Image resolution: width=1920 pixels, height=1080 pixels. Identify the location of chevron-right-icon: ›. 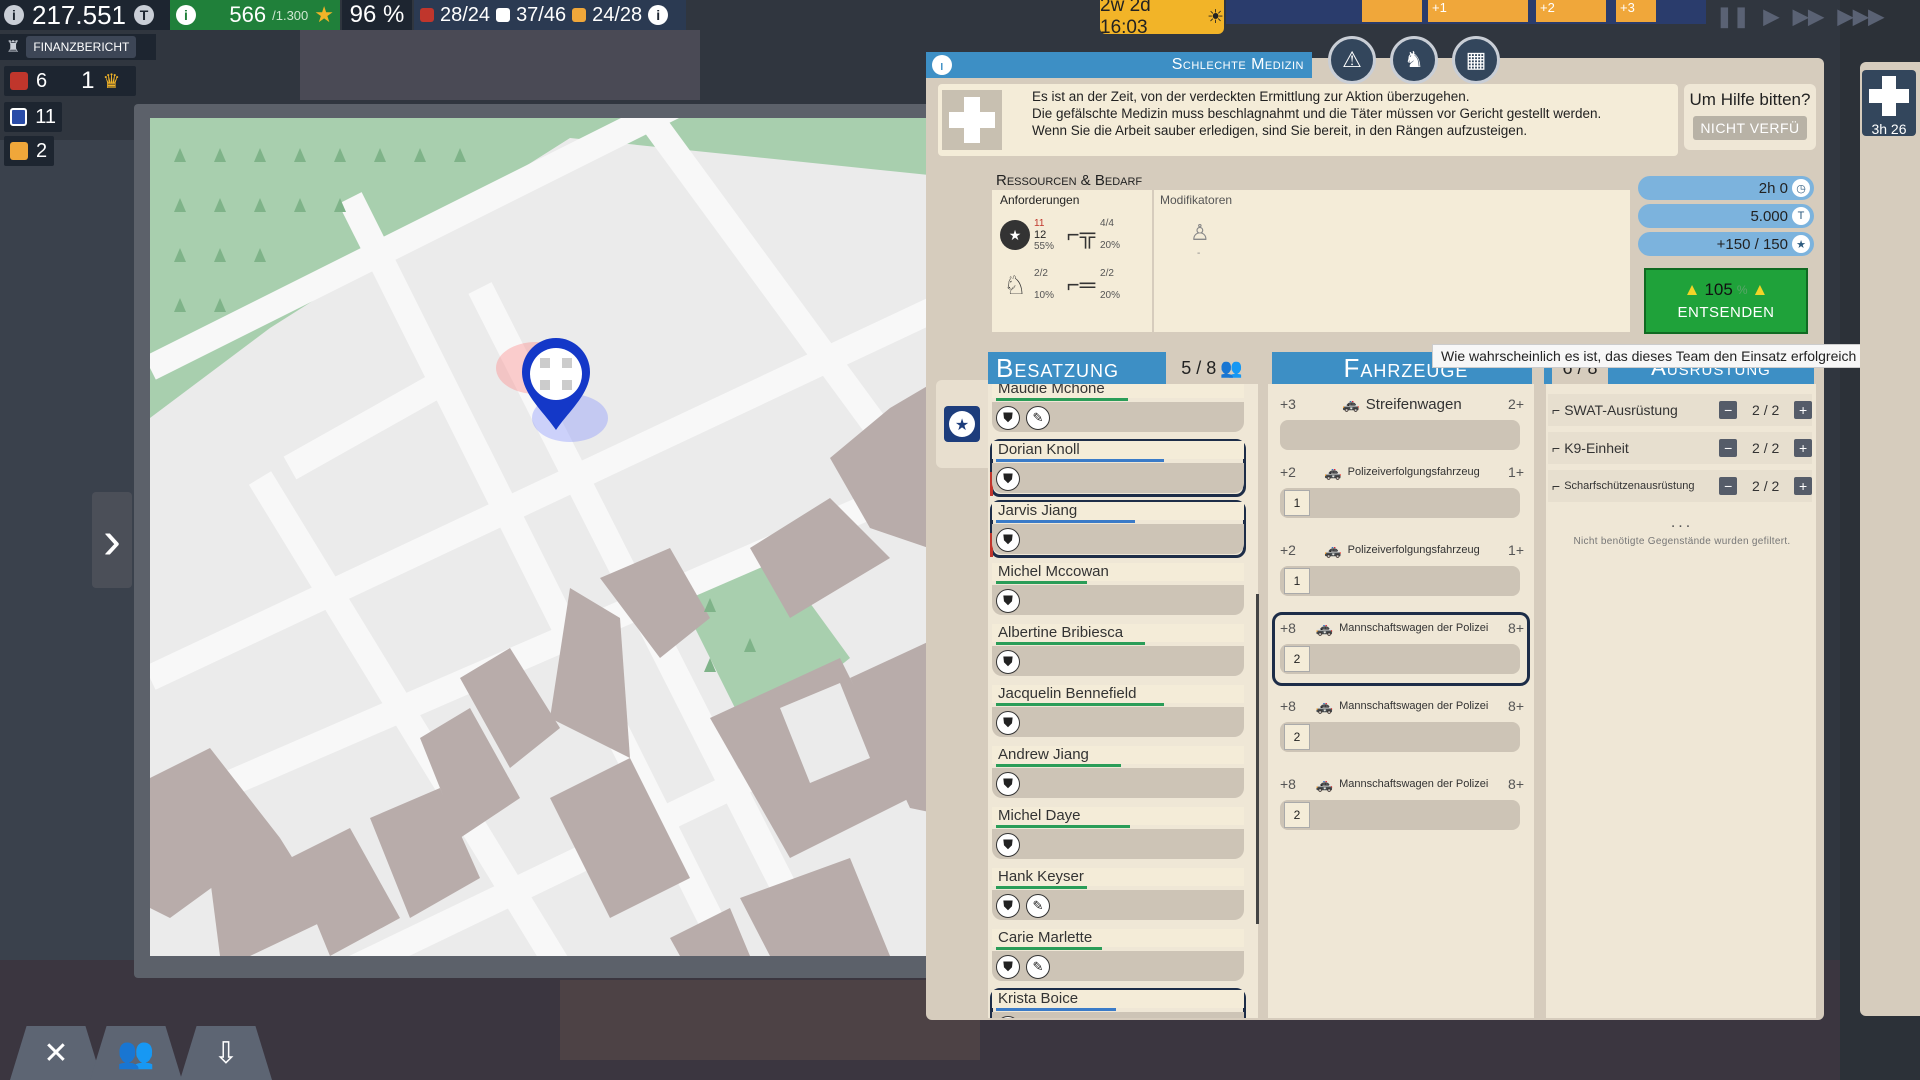
(112, 540).